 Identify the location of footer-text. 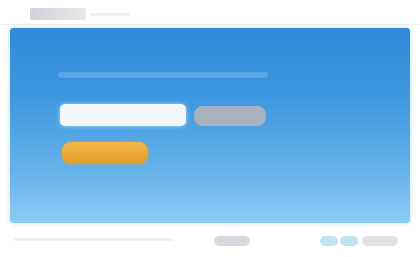
(94, 239).